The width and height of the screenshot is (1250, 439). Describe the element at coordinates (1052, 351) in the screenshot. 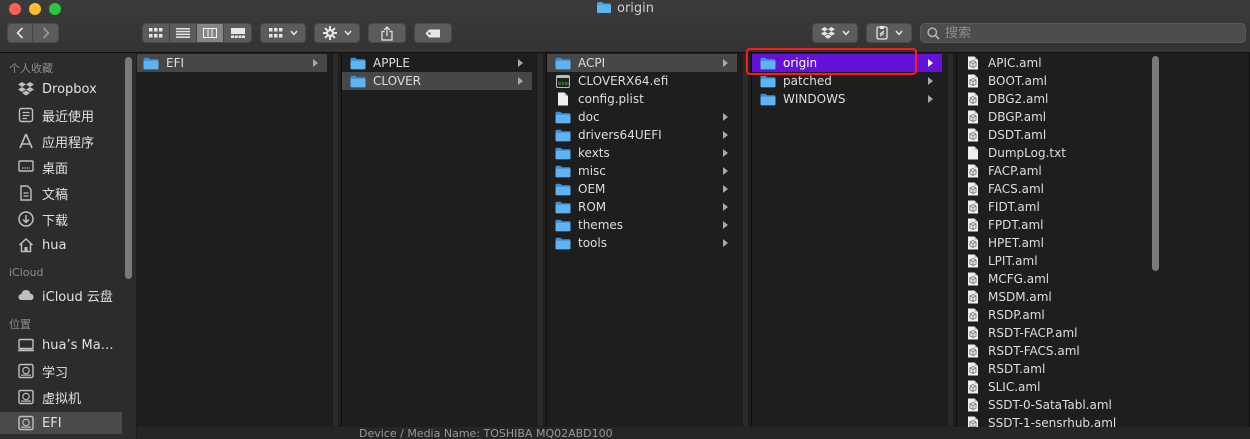

I see `file-row: RSDT-FACS.aml` at that location.